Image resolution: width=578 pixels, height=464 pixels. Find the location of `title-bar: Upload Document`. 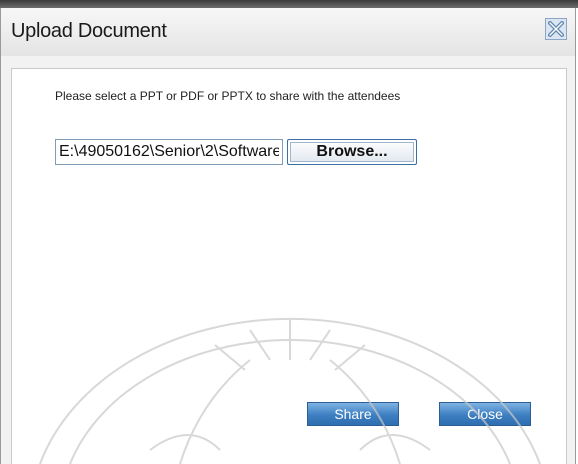

title-bar: Upload Document is located at coordinates (288, 32).